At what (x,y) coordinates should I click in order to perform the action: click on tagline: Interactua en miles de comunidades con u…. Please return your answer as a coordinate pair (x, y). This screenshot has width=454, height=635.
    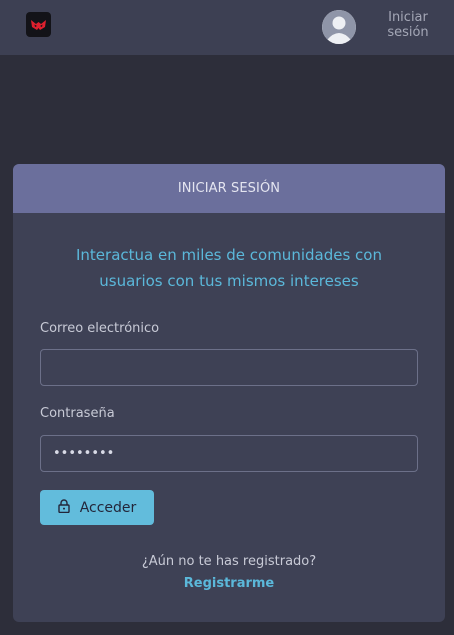
    Looking at the image, I should click on (229, 268).